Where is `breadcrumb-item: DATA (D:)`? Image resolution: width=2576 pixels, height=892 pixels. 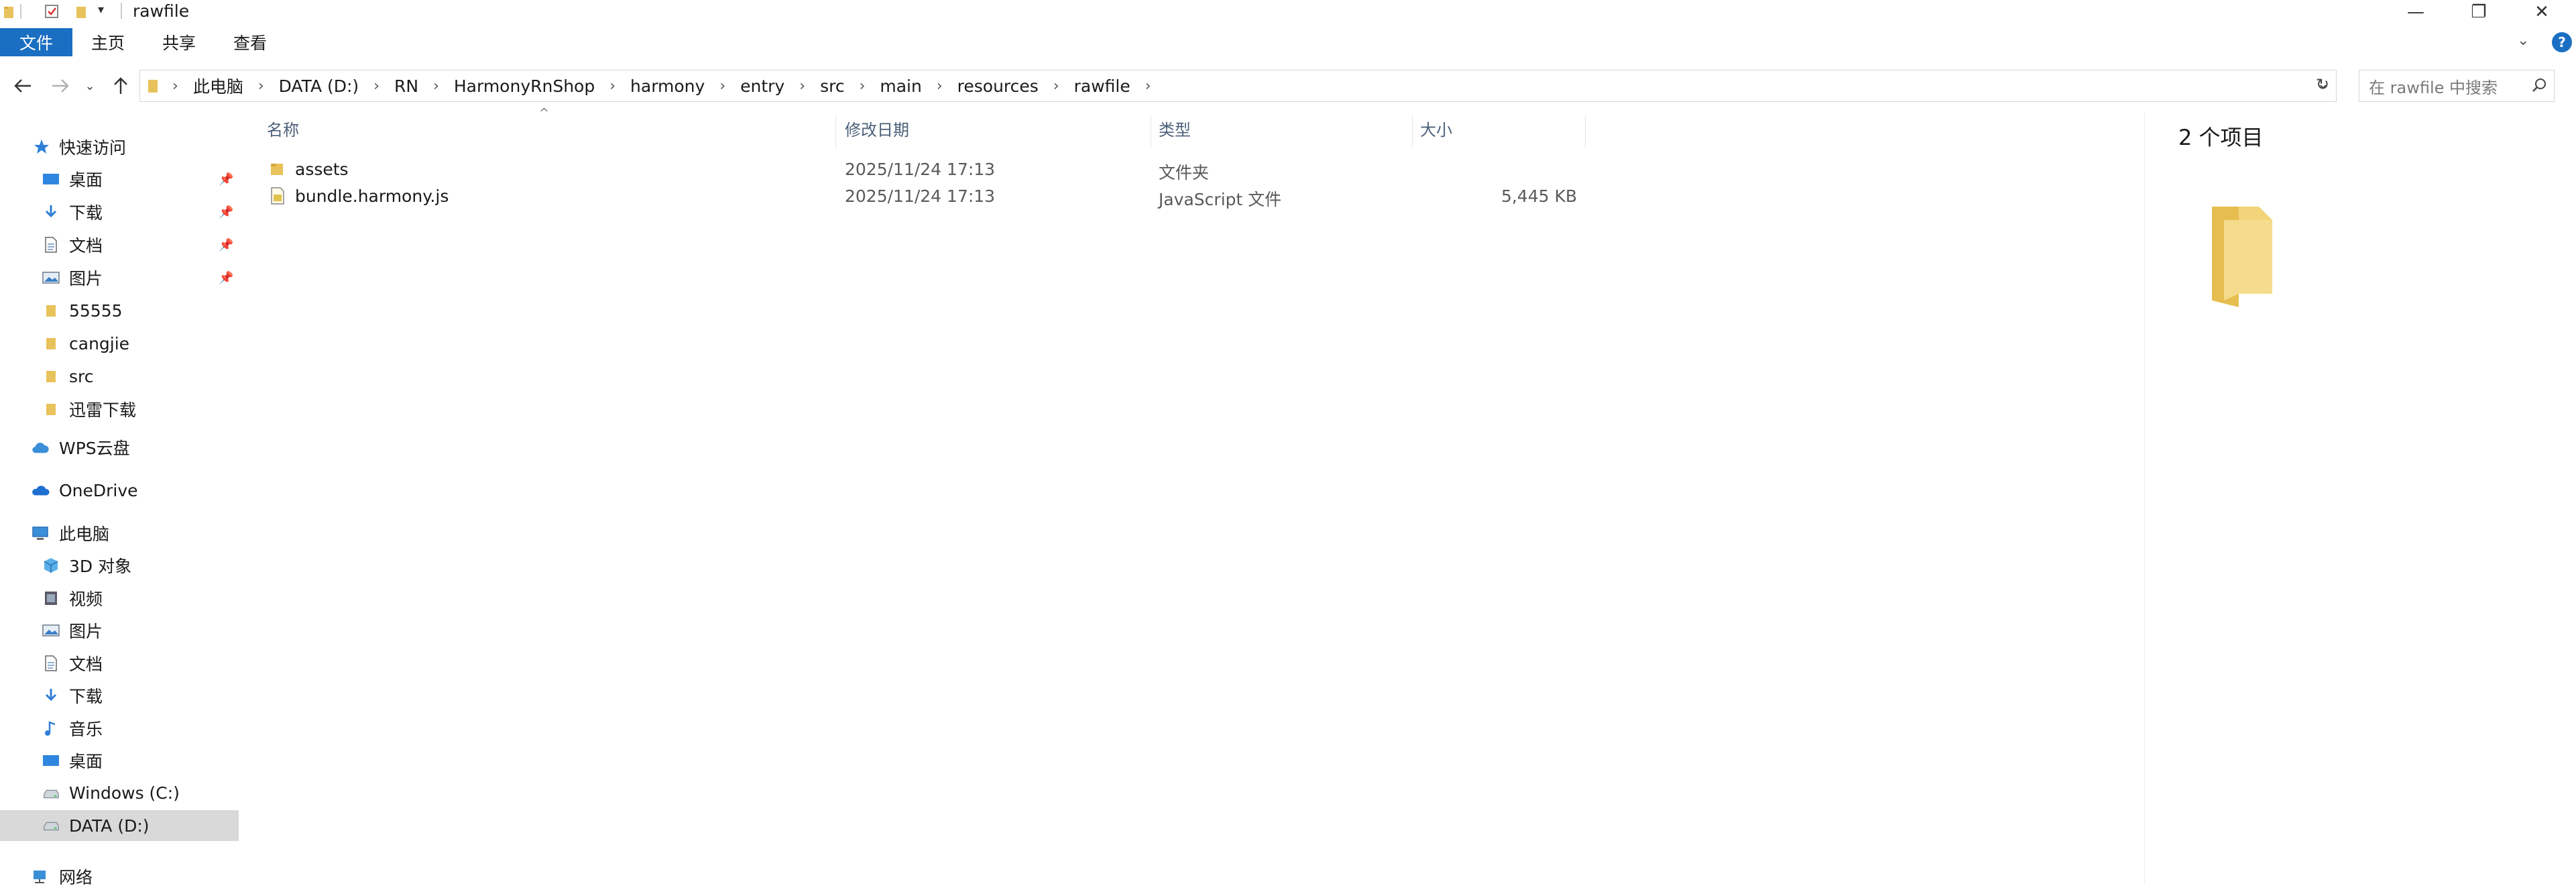 breadcrumb-item: DATA (D:) is located at coordinates (319, 86).